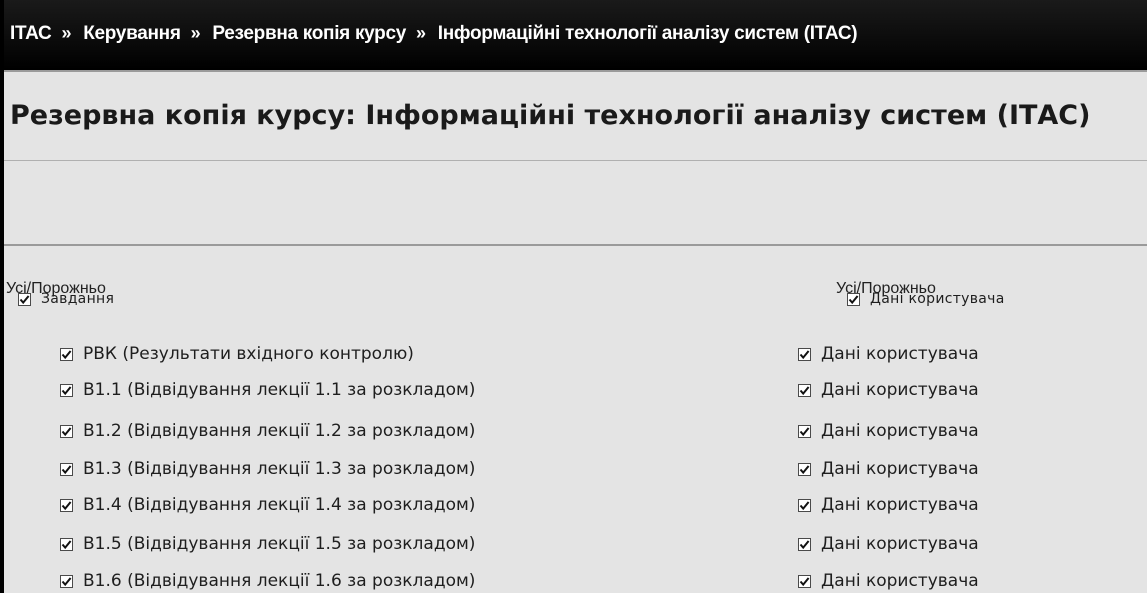 Image resolution: width=1147 pixels, height=593 pixels. Describe the element at coordinates (31, 33) in the screenshot. I see `breadcrumb-item-site: ІТАС` at that location.